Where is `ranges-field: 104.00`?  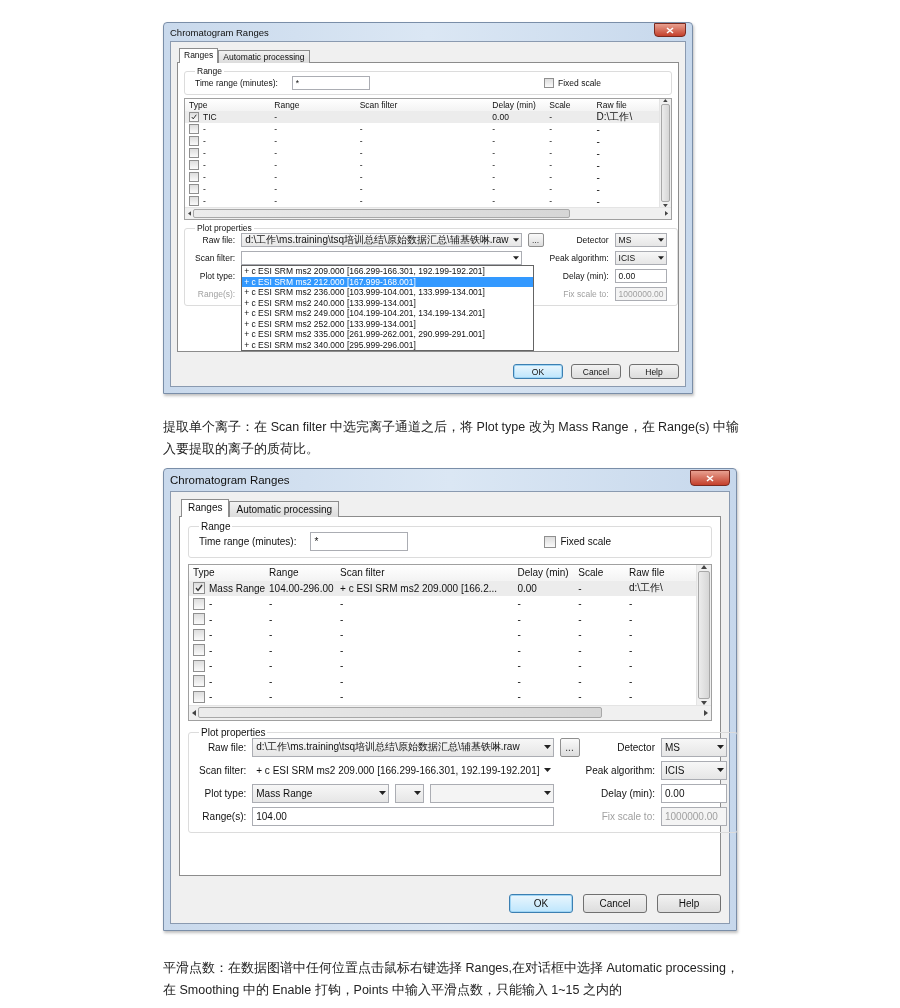
ranges-field: 104.00 is located at coordinates (403, 816).